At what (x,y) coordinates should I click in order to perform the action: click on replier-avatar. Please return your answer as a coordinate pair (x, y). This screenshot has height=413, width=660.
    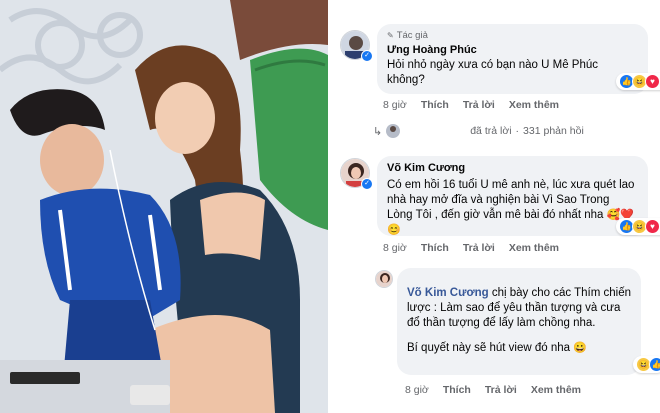
    Looking at the image, I should click on (393, 131).